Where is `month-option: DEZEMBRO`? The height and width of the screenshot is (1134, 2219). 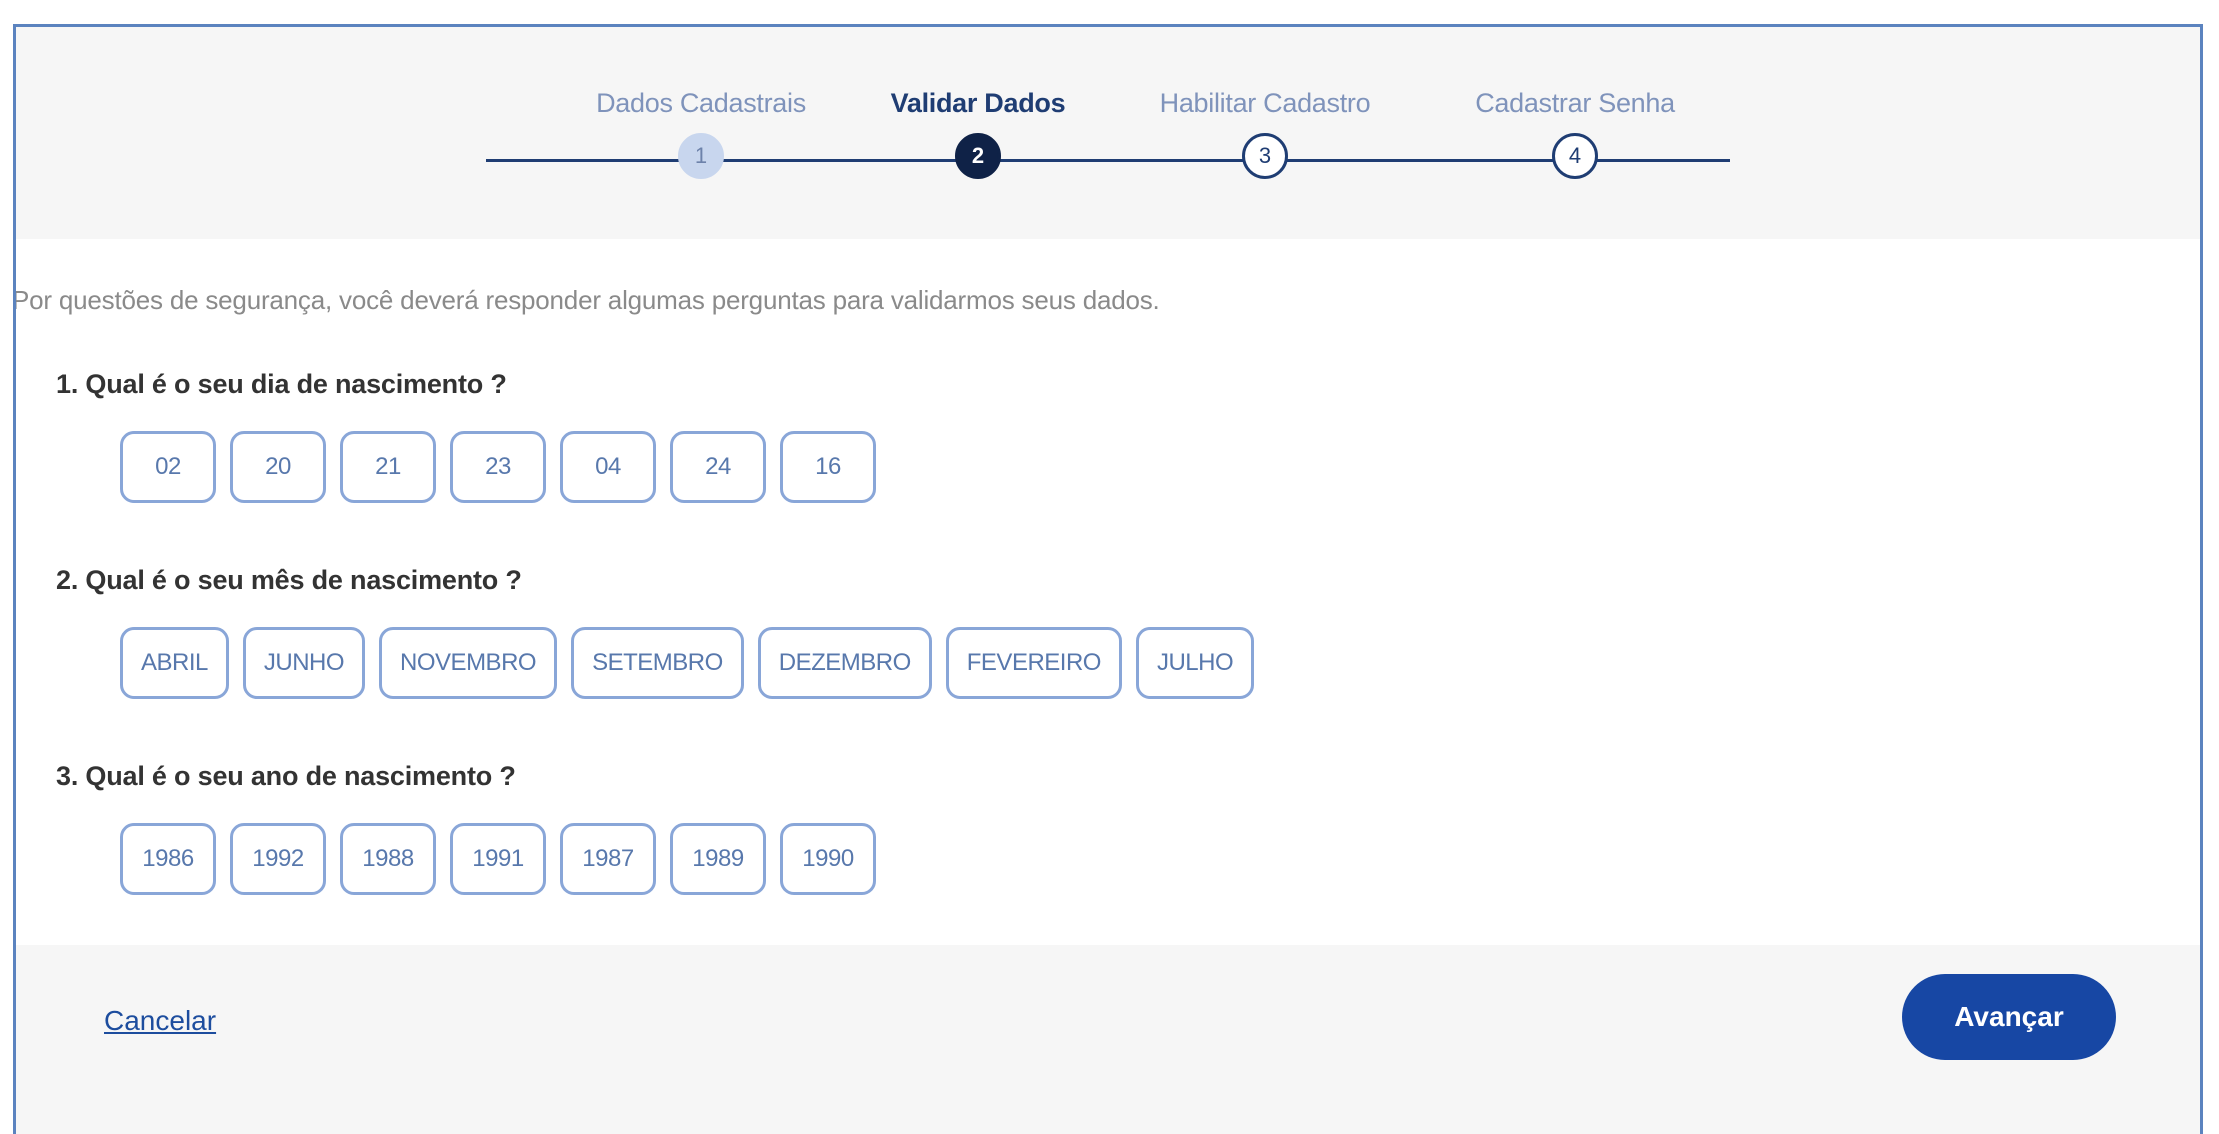 month-option: DEZEMBRO is located at coordinates (844, 663).